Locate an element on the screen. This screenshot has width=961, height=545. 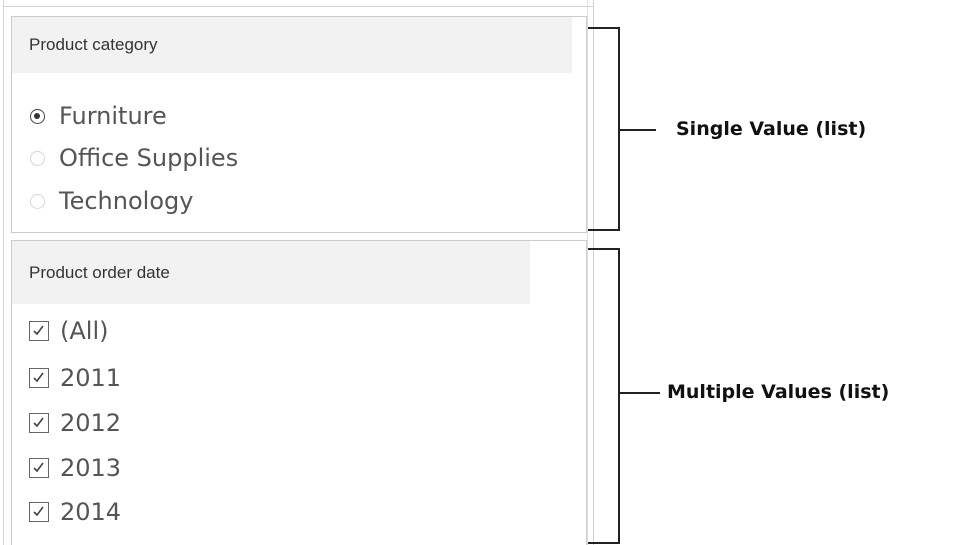
checkbox-option-2014: 2014 is located at coordinates (74, 512).